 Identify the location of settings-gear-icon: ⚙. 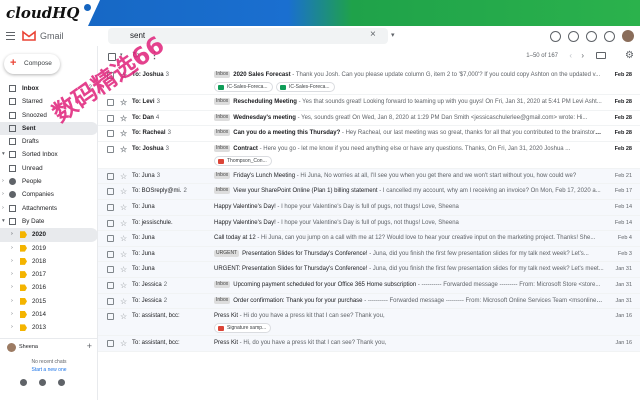
(629, 55).